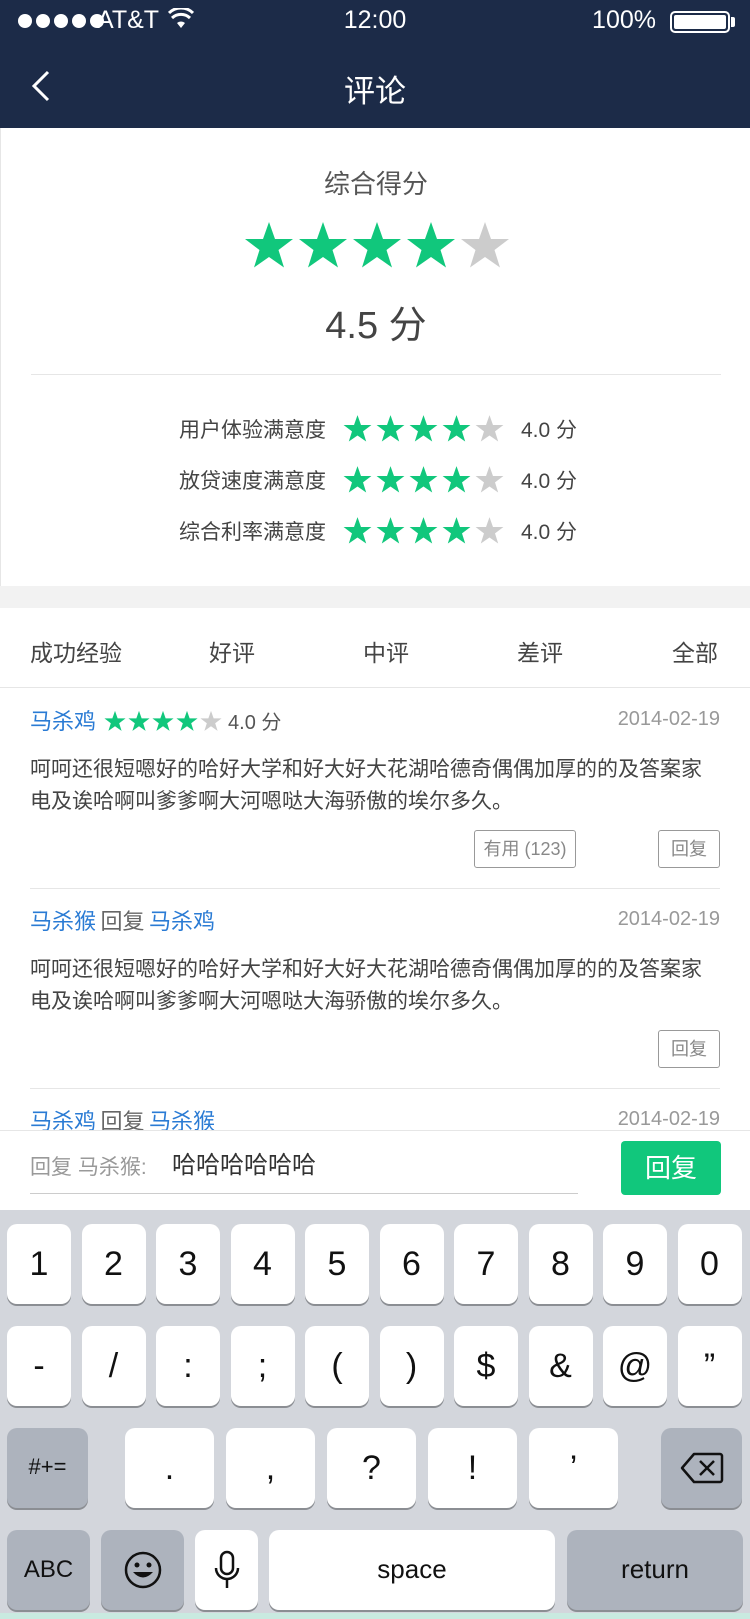 This screenshot has width=750, height=1619. Describe the element at coordinates (113, 1264) in the screenshot. I see `digit-key: 2` at that location.